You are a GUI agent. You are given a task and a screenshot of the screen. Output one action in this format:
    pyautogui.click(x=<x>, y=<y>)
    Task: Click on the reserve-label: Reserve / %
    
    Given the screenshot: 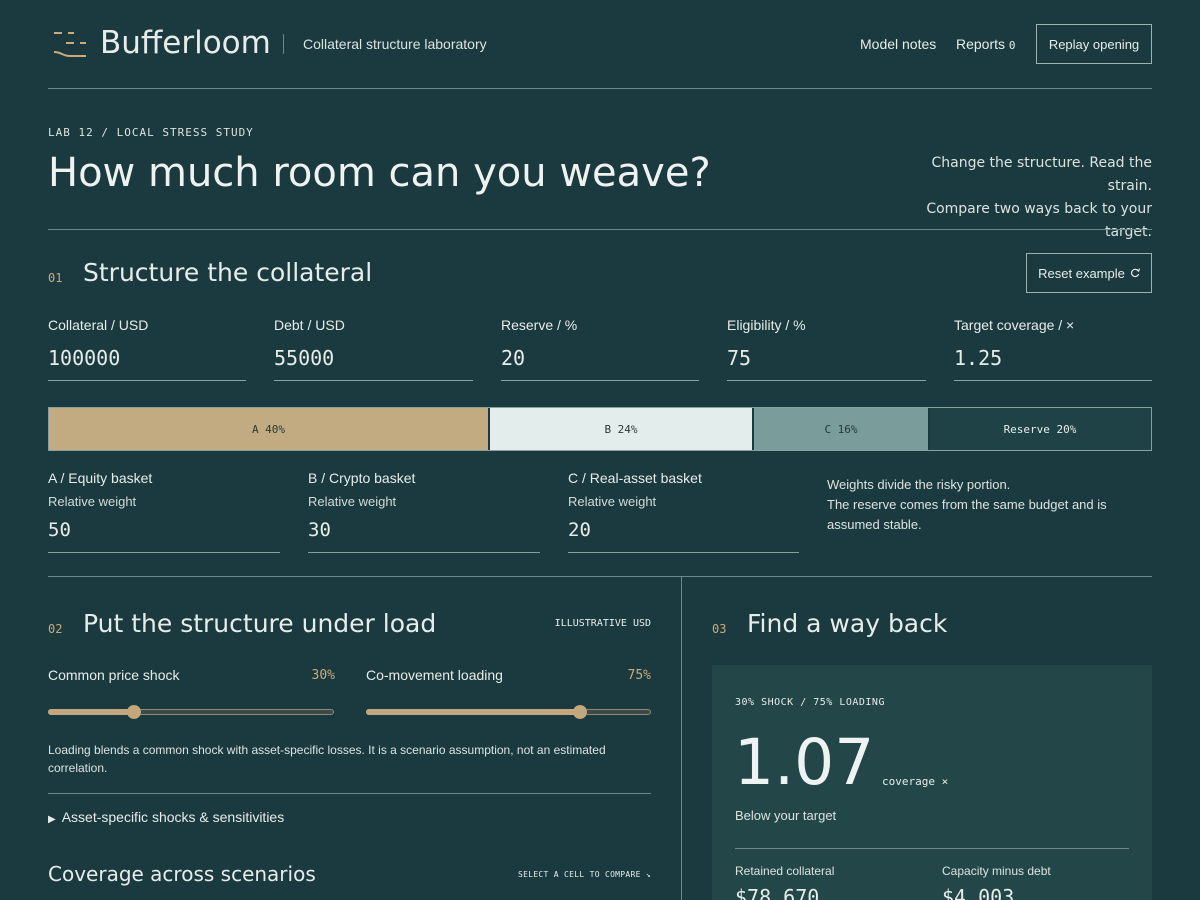 What is the action you would take?
    pyautogui.click(x=539, y=325)
    